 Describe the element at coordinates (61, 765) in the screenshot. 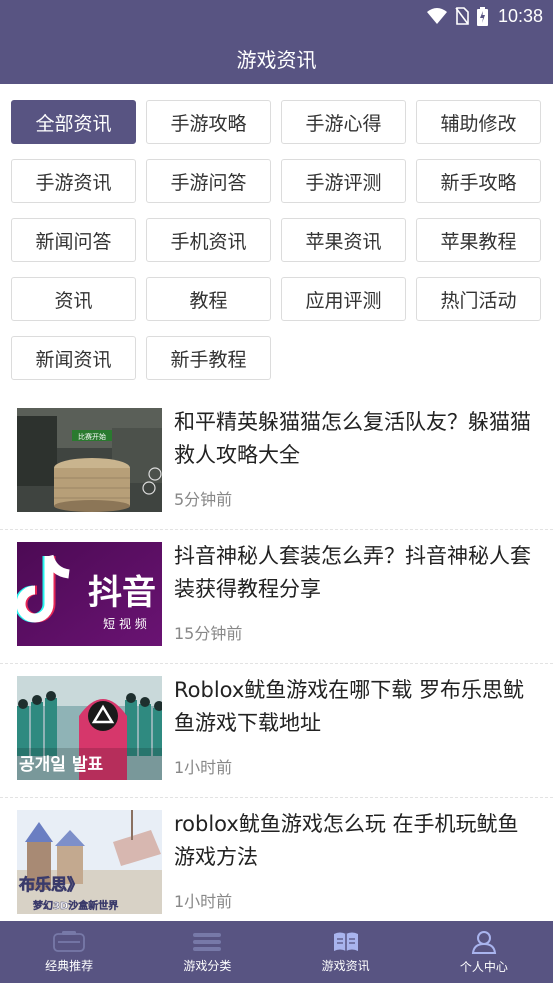

I see `thumb-caption: 공개일 발표` at that location.